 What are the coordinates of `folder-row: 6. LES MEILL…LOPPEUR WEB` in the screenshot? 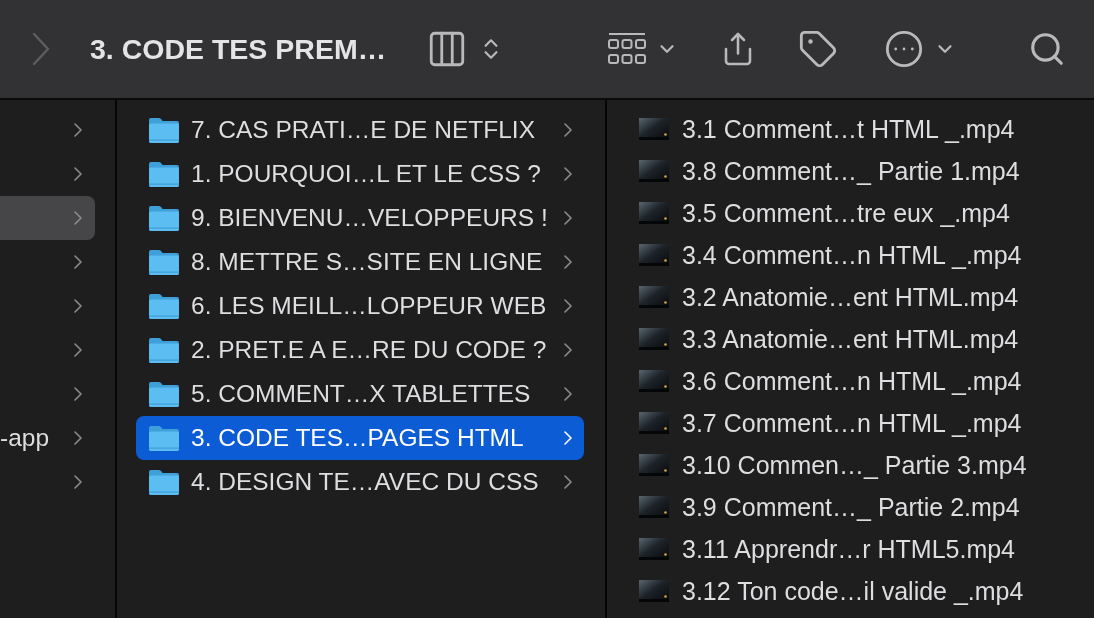 It's located at (360, 306).